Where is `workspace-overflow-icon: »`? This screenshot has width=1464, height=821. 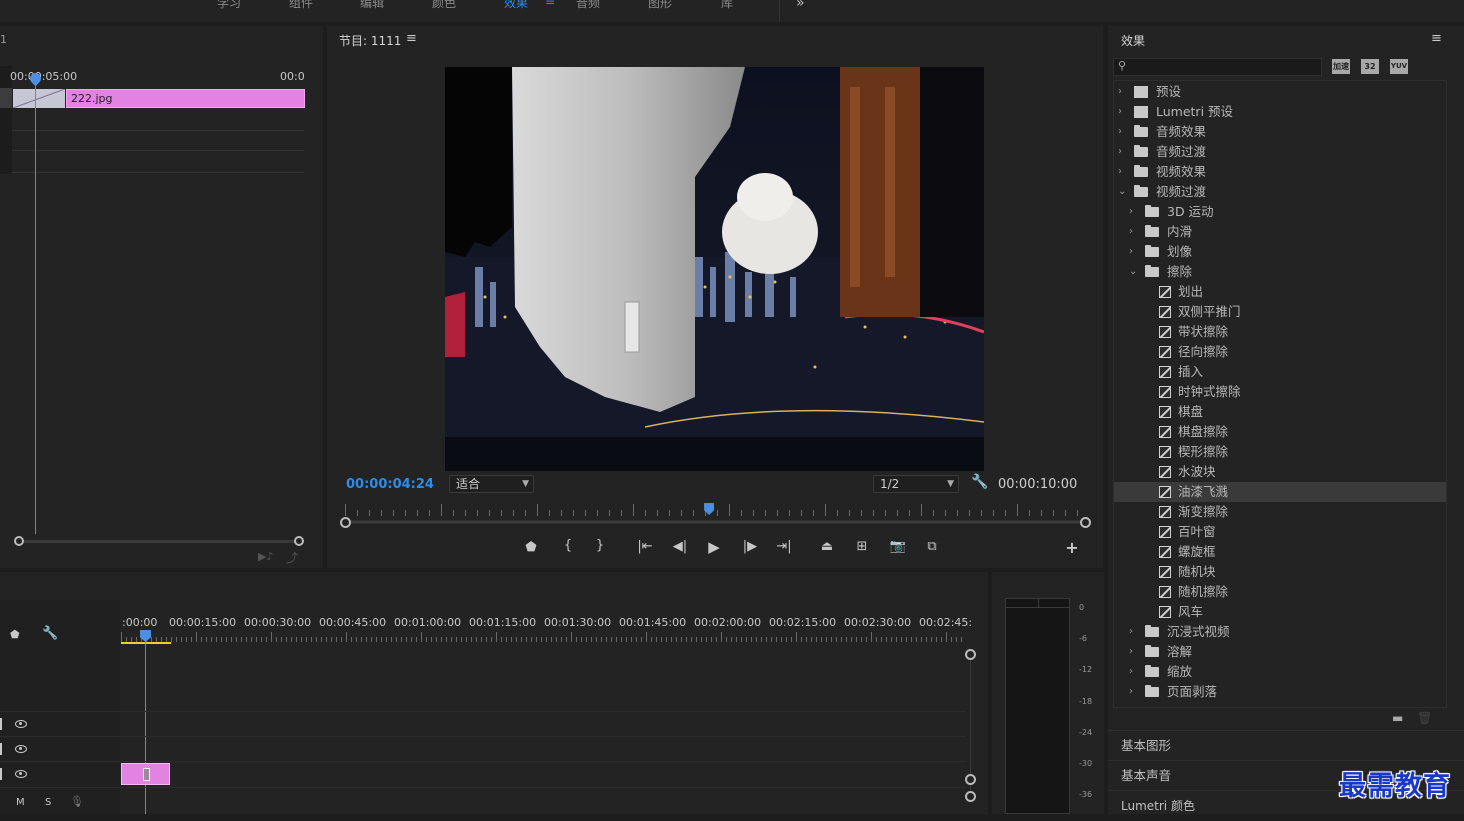 workspace-overflow-icon: » is located at coordinates (800, 5).